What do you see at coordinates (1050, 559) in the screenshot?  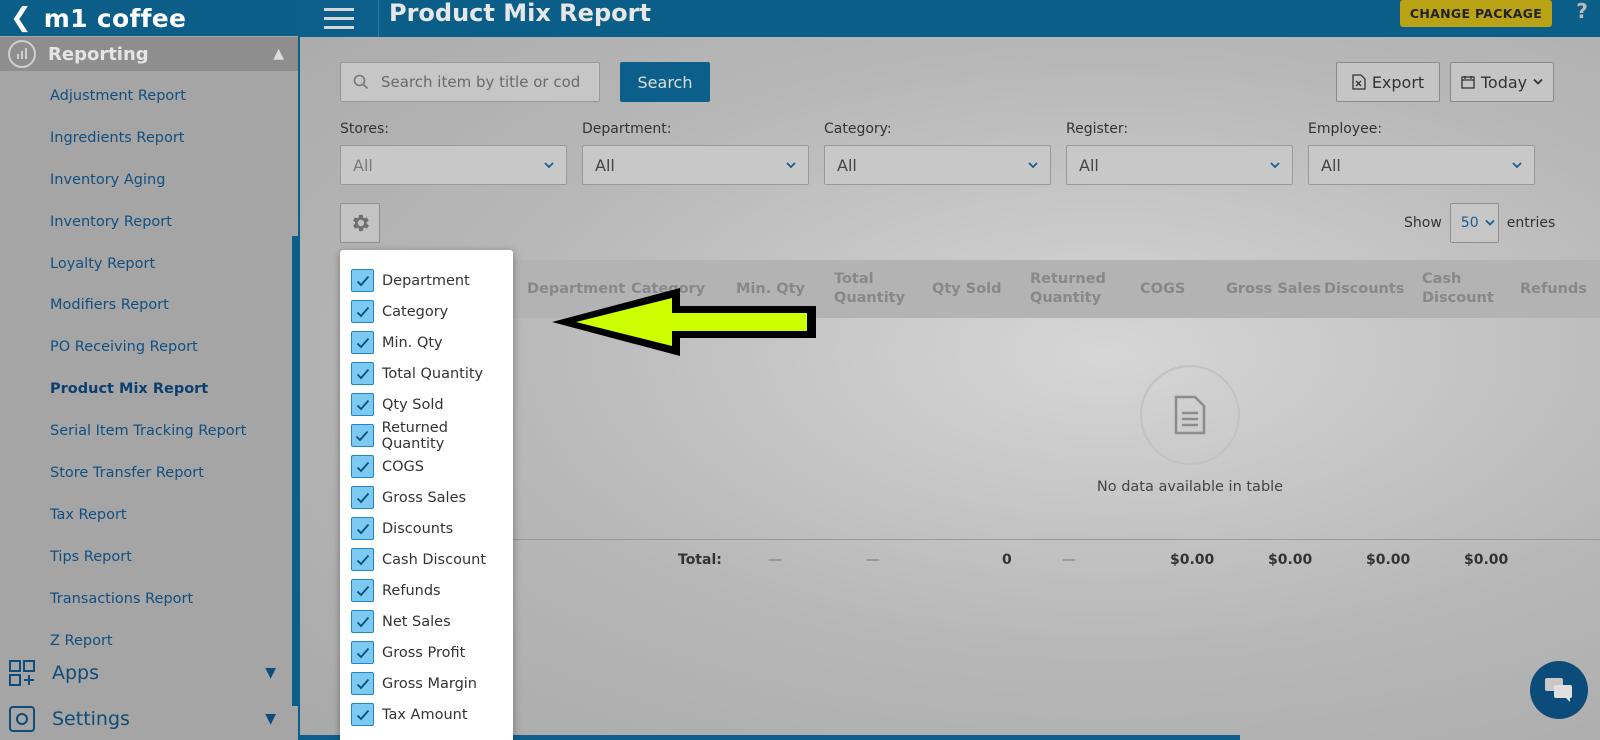 I see `table-total-row: Total: — — 0 — $0.00 $0.00 $0.00 $0.00` at bounding box center [1050, 559].